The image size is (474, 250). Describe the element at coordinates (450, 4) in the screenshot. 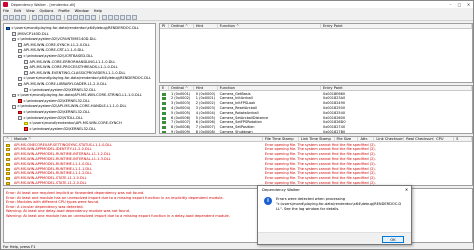

I see `minimize-button: –` at that location.